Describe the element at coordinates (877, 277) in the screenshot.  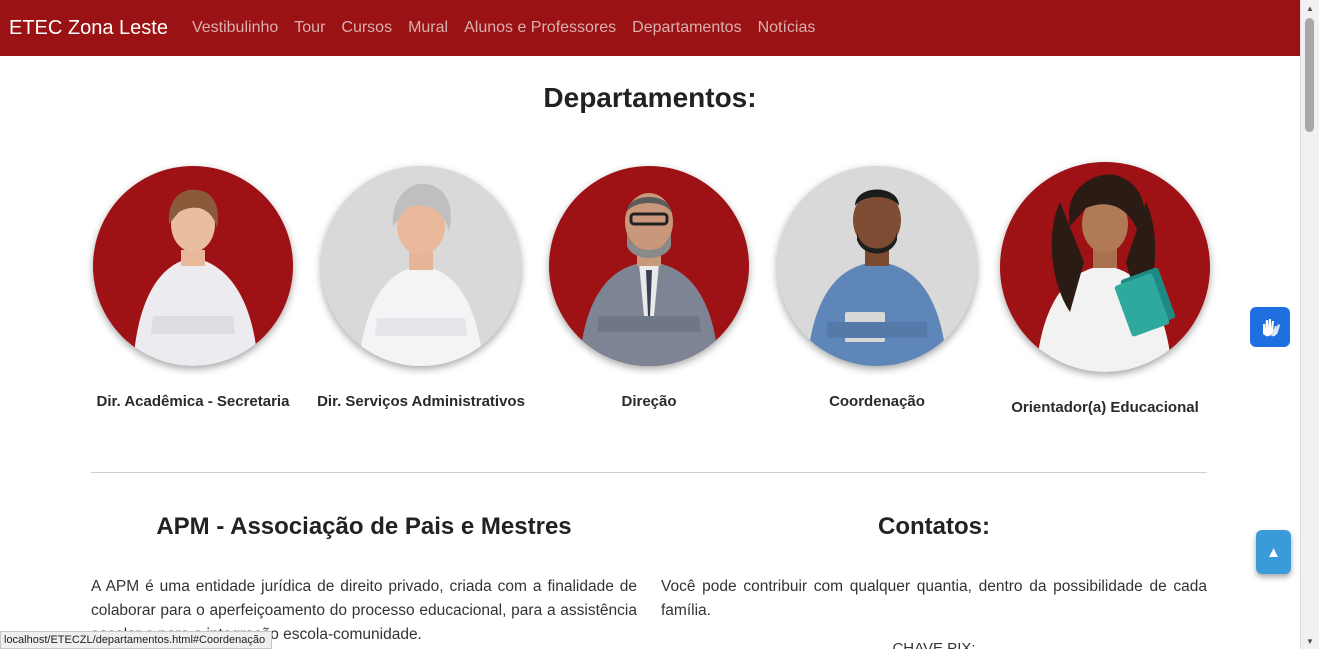
I see `man-young-illustration` at that location.